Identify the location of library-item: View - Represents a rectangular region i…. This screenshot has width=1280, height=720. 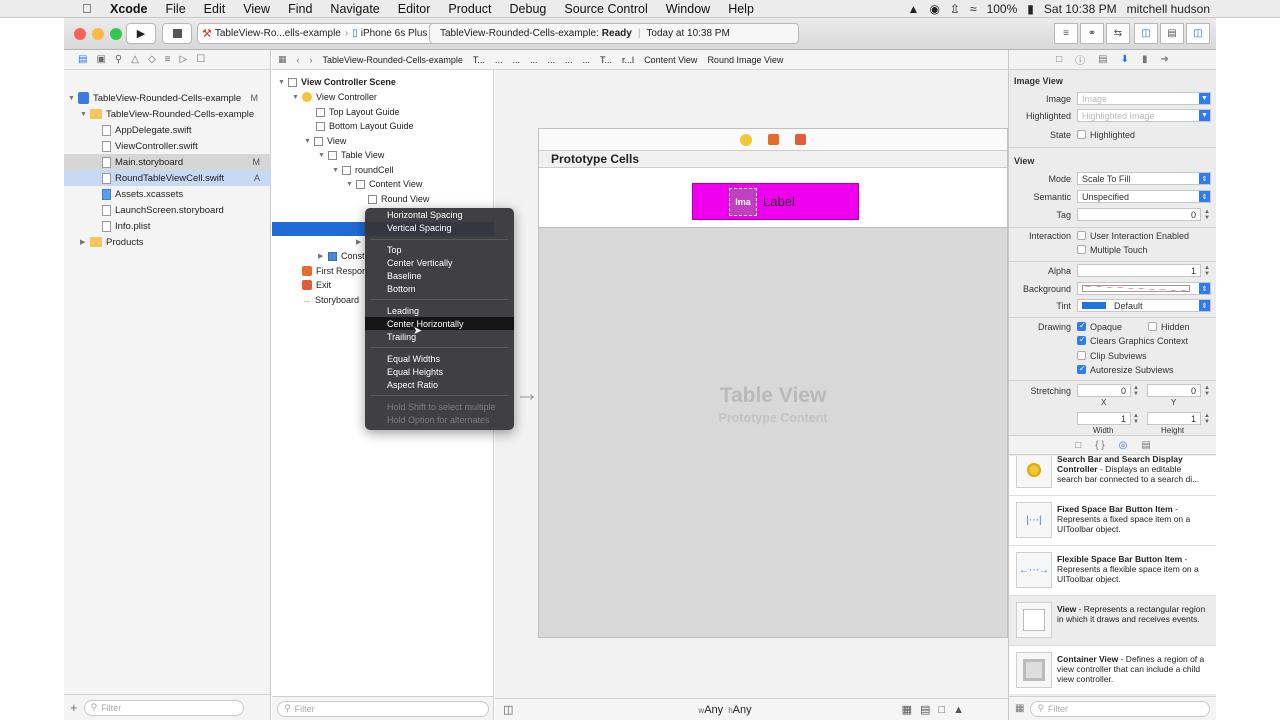
(1112, 621).